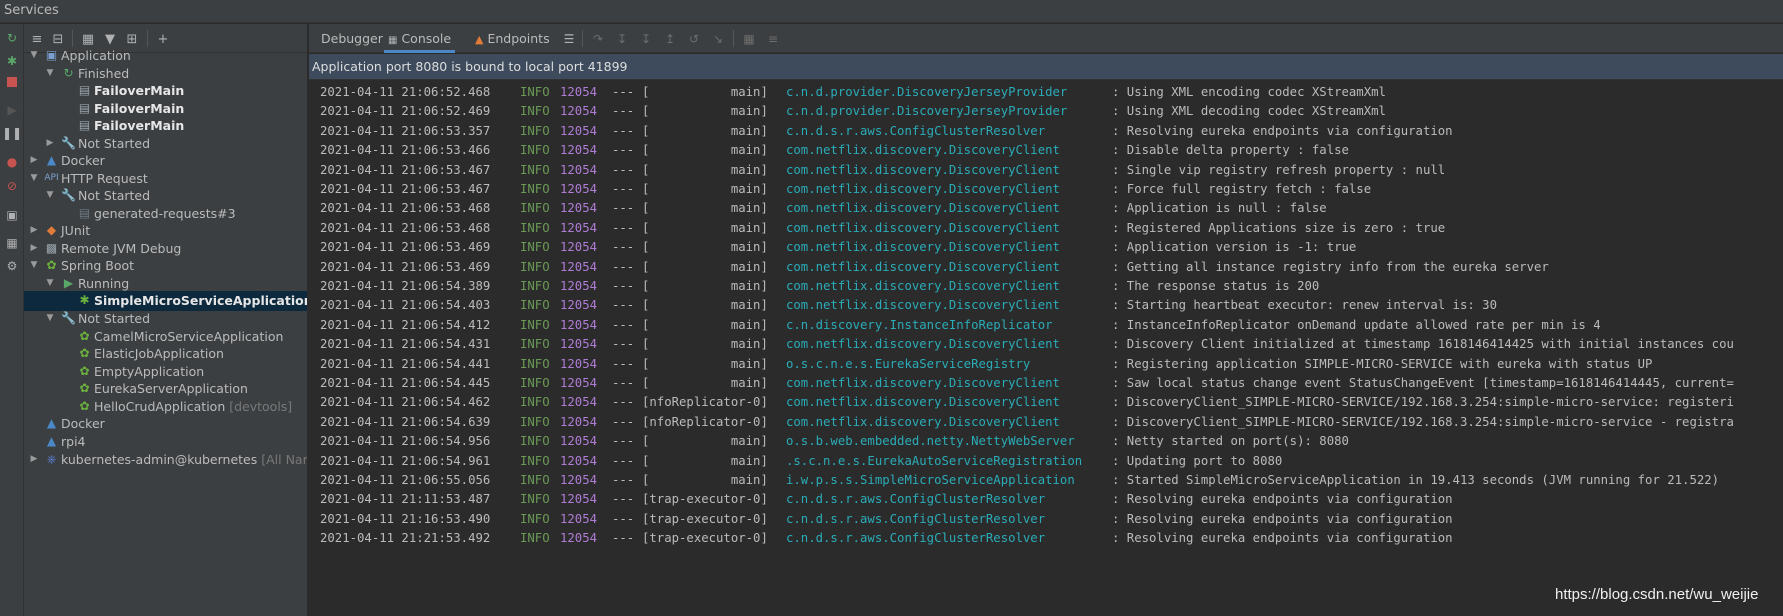 The height and width of the screenshot is (616, 1783). What do you see at coordinates (165, 424) in the screenshot?
I see `tree-item-docker: ▲ Docker` at bounding box center [165, 424].